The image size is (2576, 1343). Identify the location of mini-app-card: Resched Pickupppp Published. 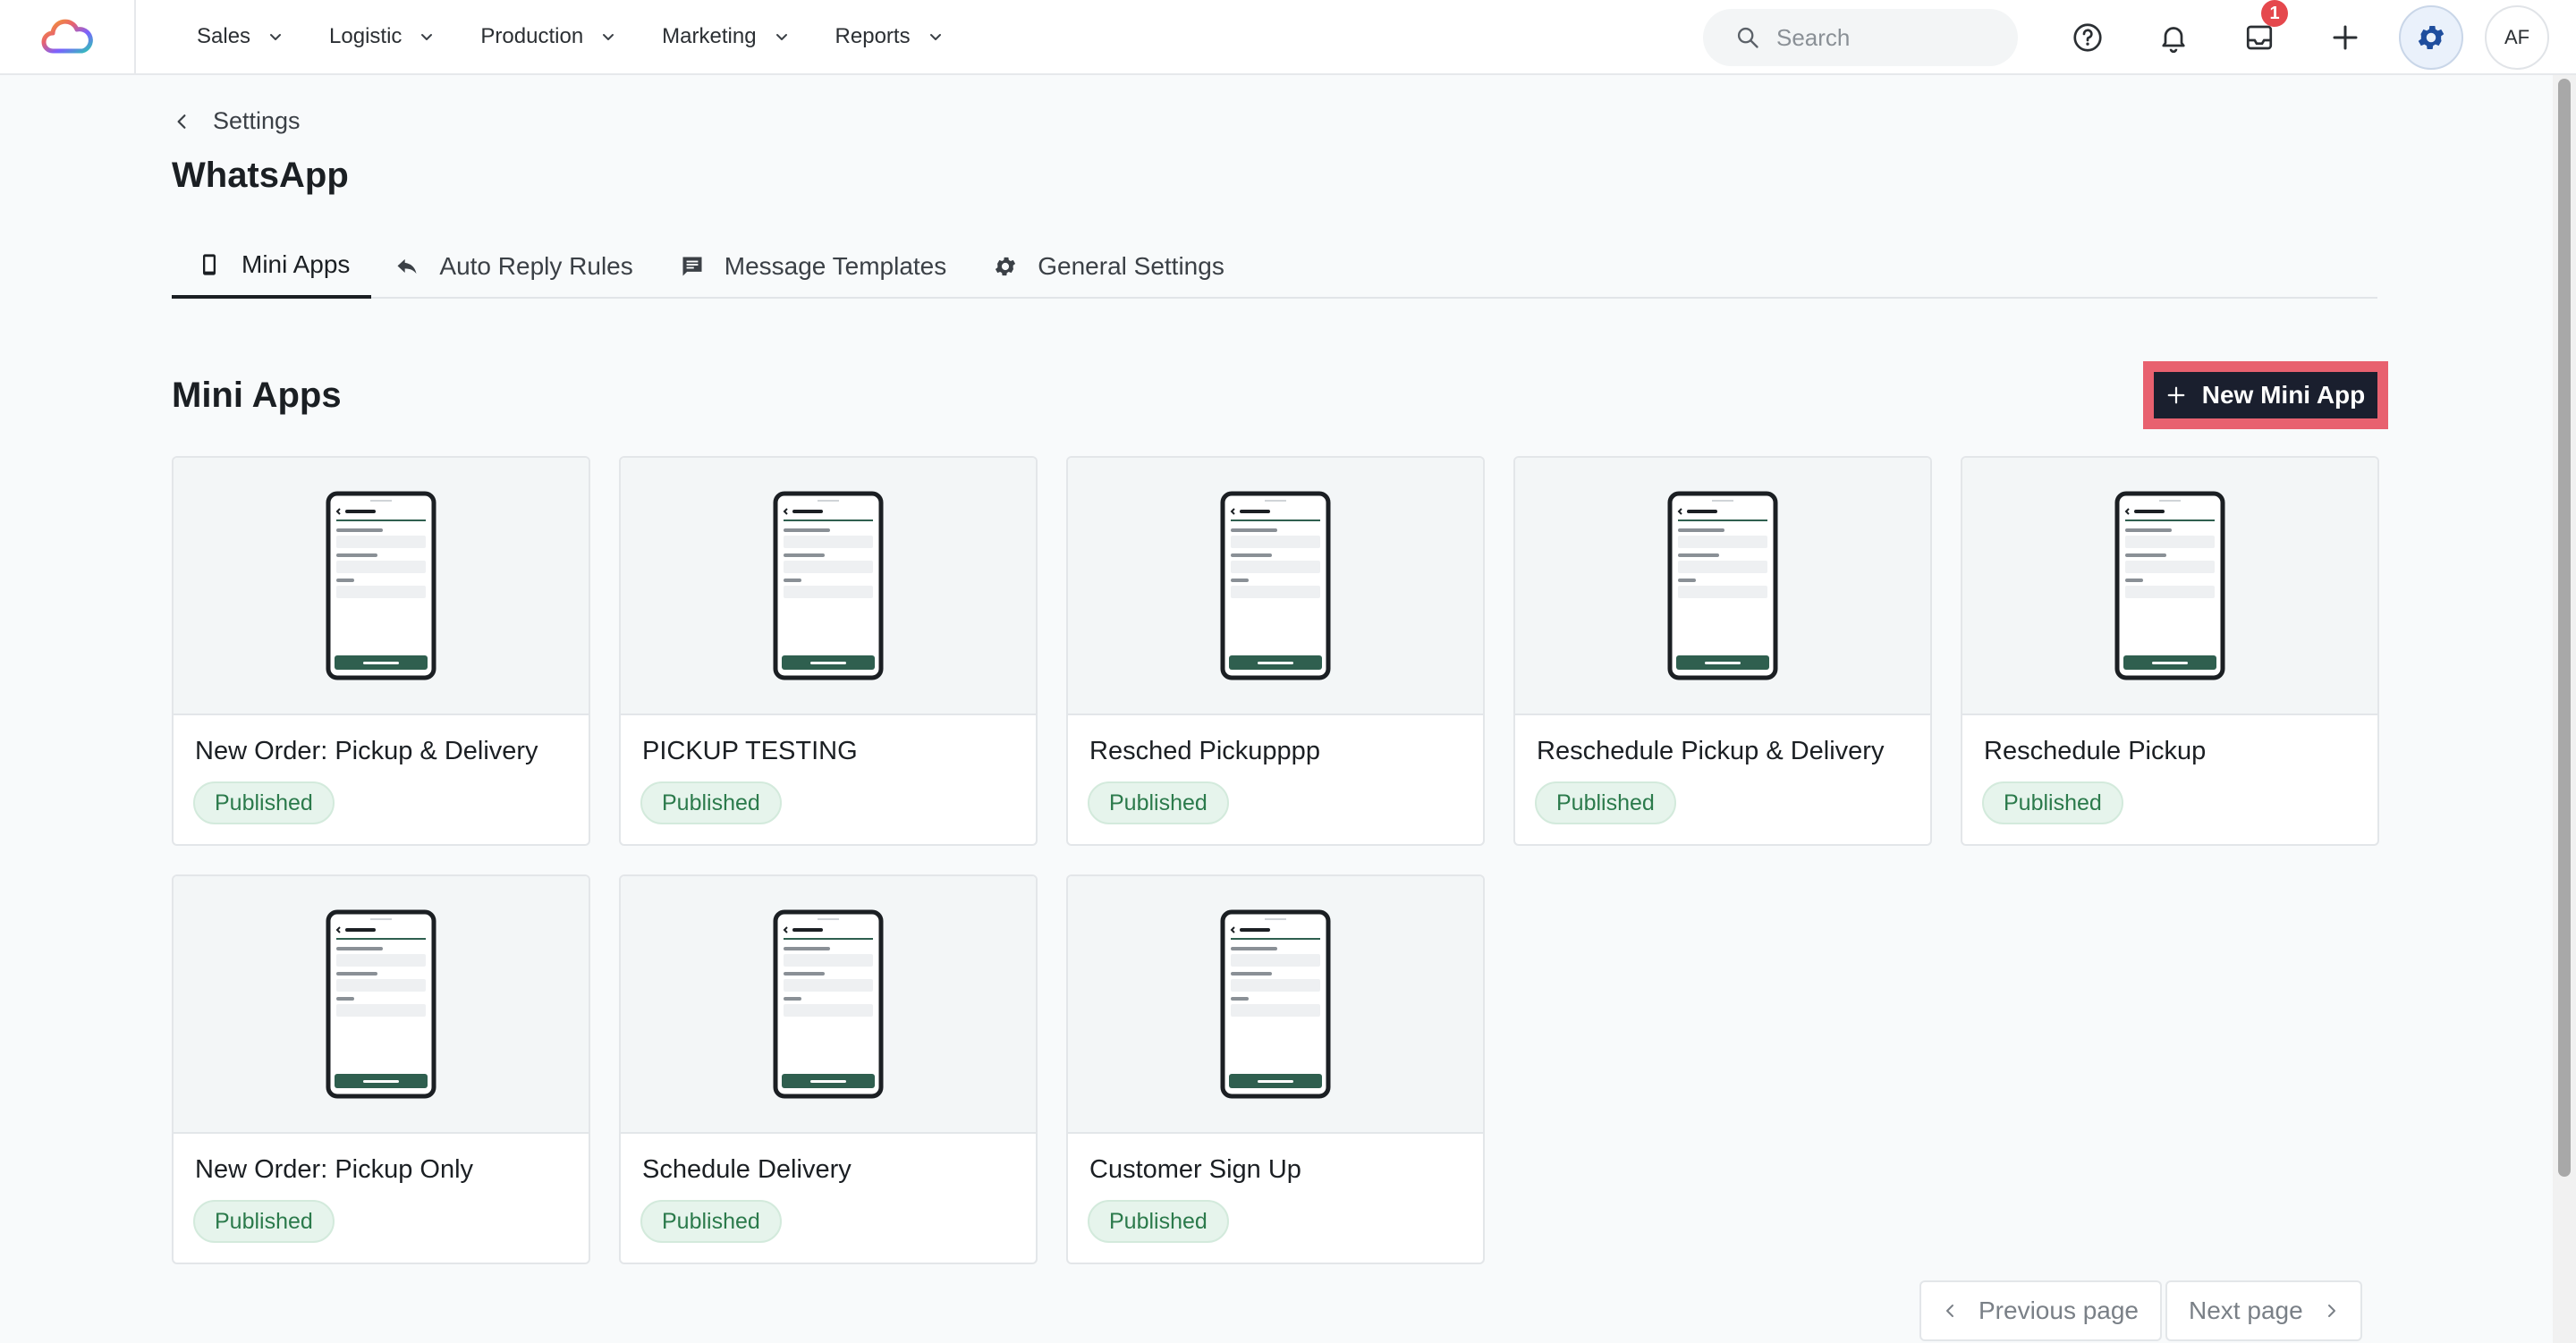
(1275, 651).